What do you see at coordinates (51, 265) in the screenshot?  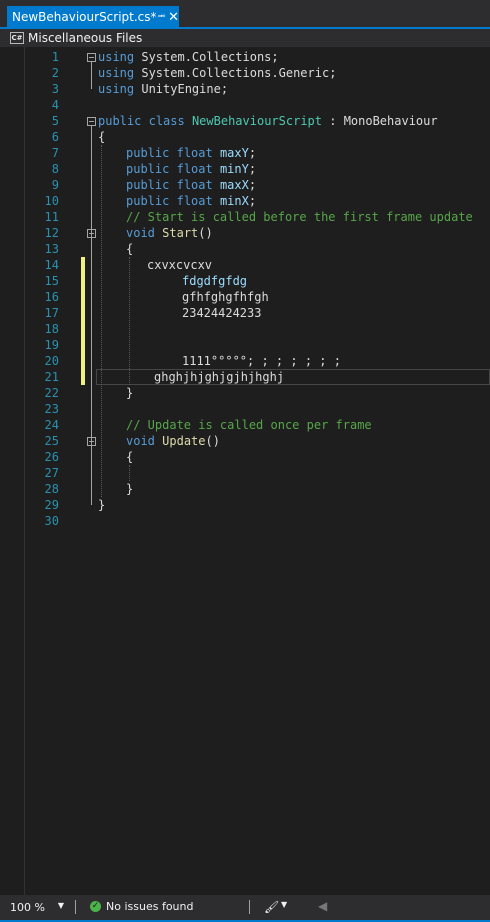 I see `line-number: 14` at bounding box center [51, 265].